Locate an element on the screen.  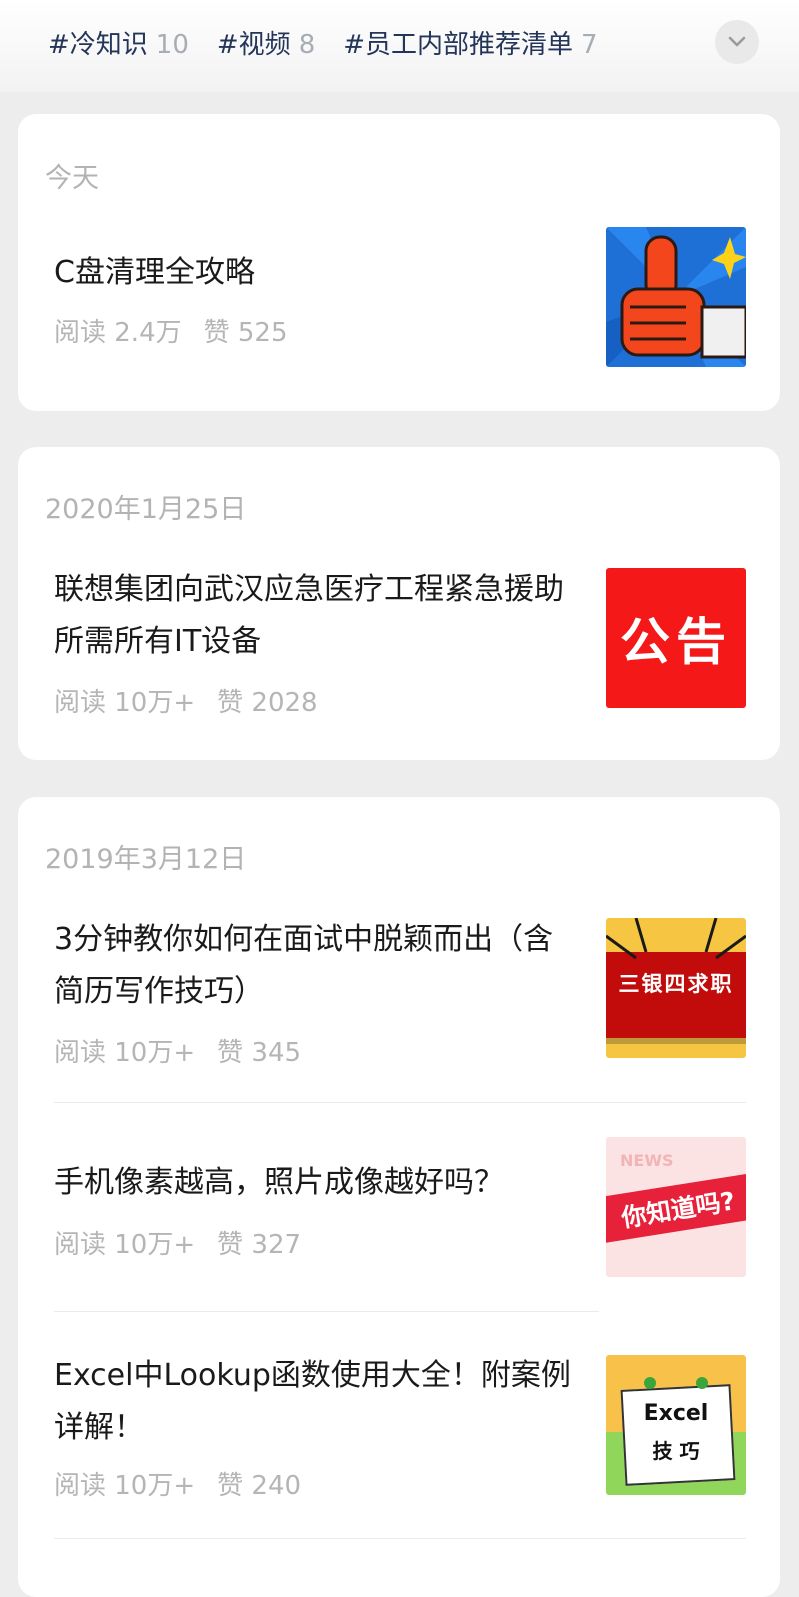
chevron-down-icon is located at coordinates (737, 41).